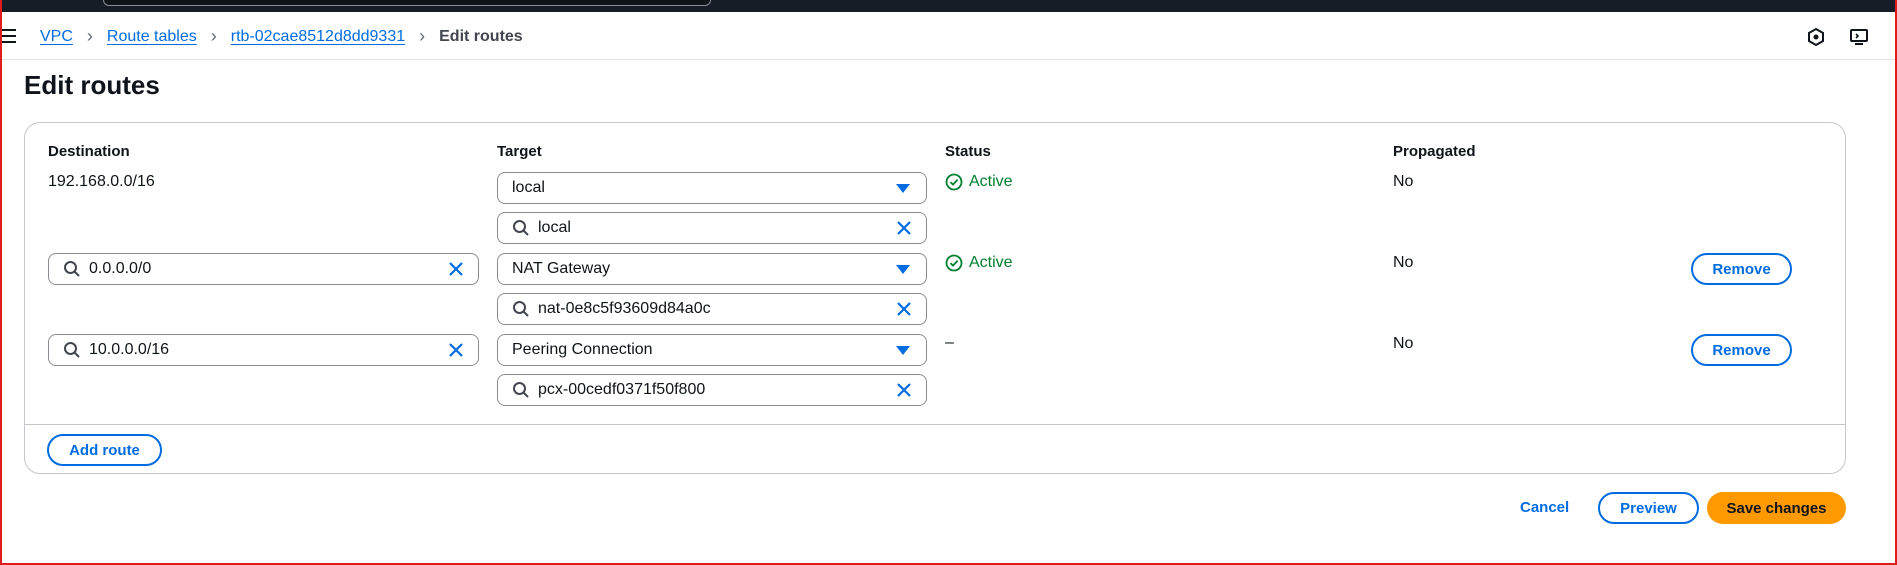 The image size is (1897, 565). Describe the element at coordinates (407, 3) in the screenshot. I see `global-search-box` at that location.